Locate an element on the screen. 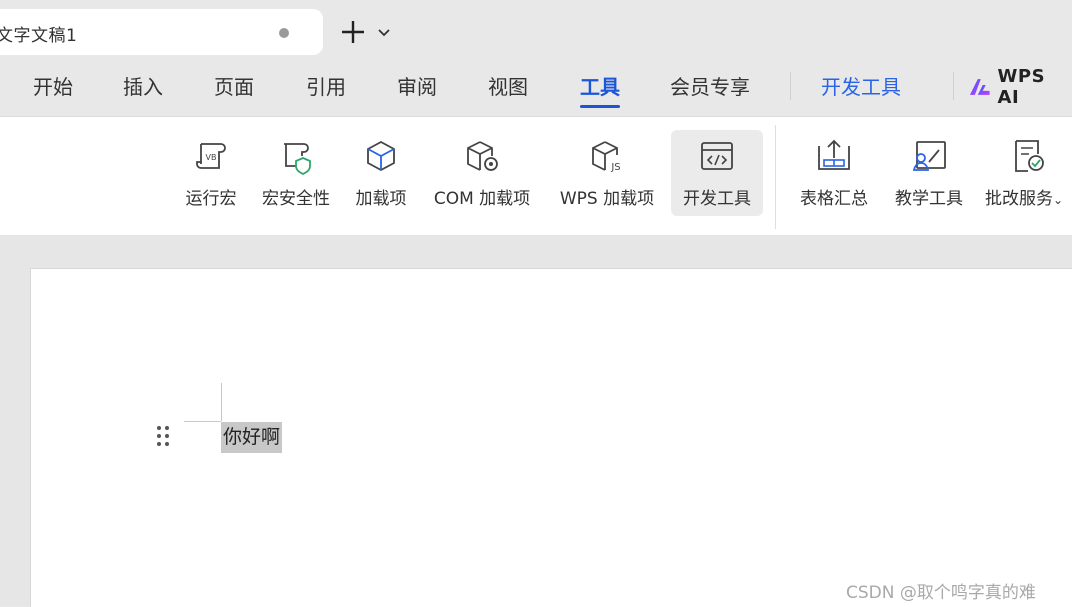 This screenshot has height=607, width=1072. wps-ai-logo-icon is located at coordinates (979, 87).